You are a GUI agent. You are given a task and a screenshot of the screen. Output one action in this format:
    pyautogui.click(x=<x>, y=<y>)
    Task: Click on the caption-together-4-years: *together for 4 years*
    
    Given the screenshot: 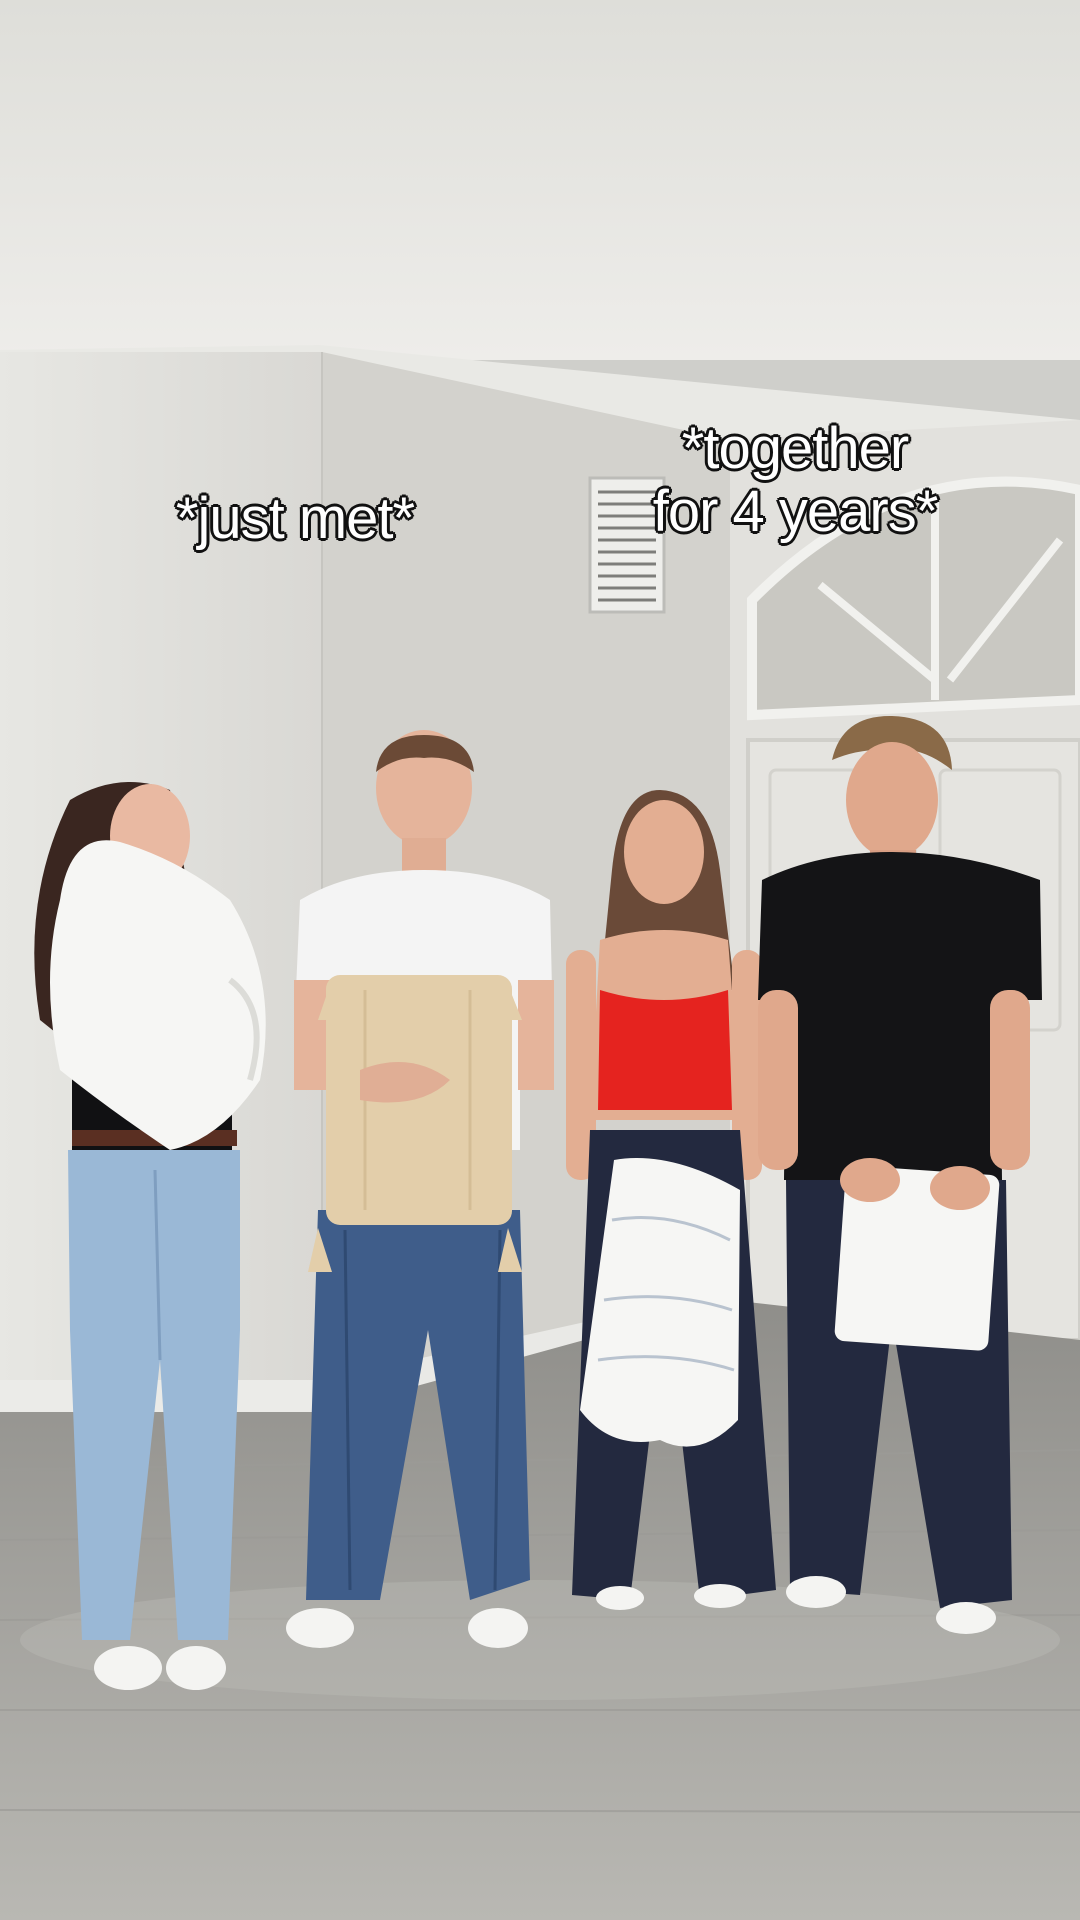 What is the action you would take?
    pyautogui.click(x=795, y=480)
    